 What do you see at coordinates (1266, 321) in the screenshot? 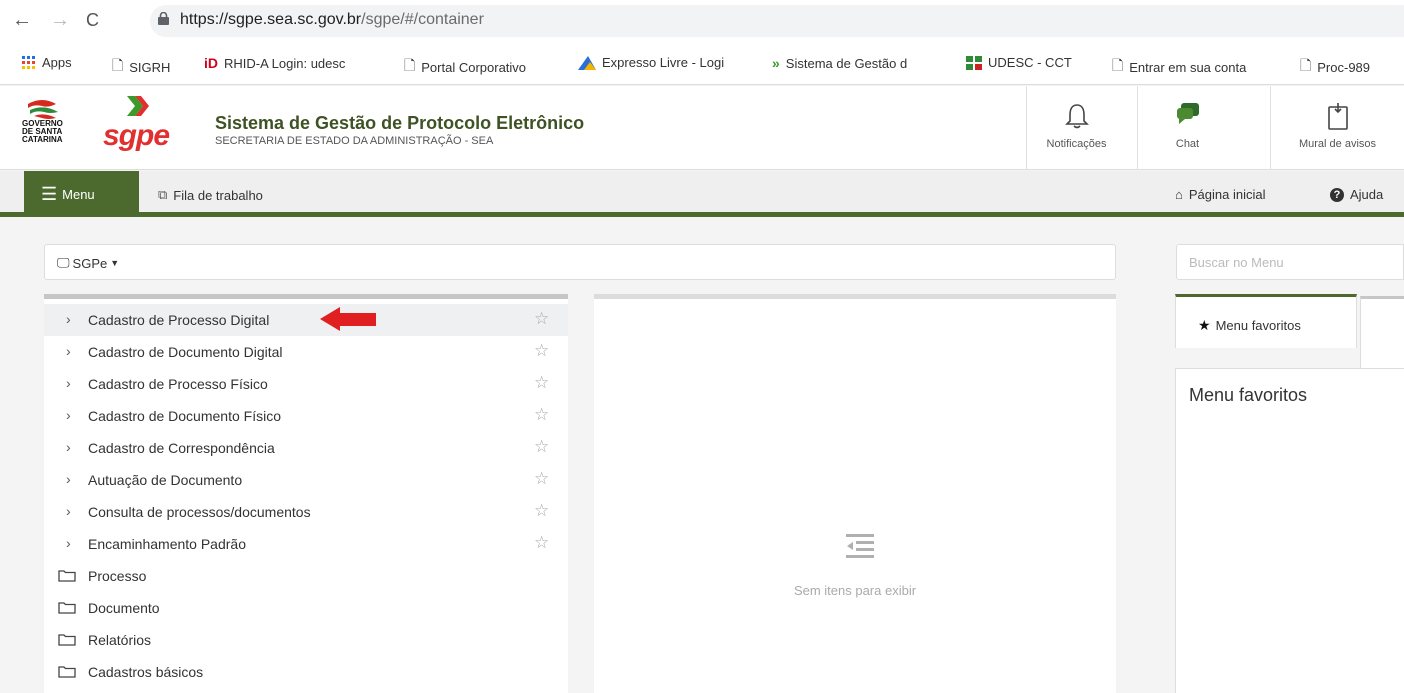
I see `tab-favorites: ★ Menu favoritos` at bounding box center [1266, 321].